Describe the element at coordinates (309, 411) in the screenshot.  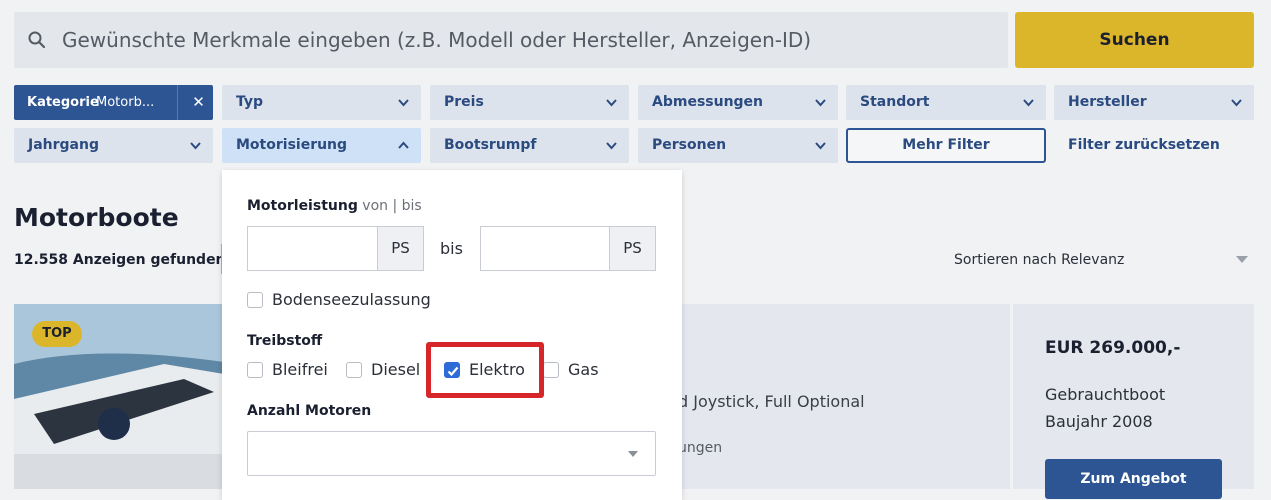
I see `engines-heading: Anzahl Motoren` at that location.